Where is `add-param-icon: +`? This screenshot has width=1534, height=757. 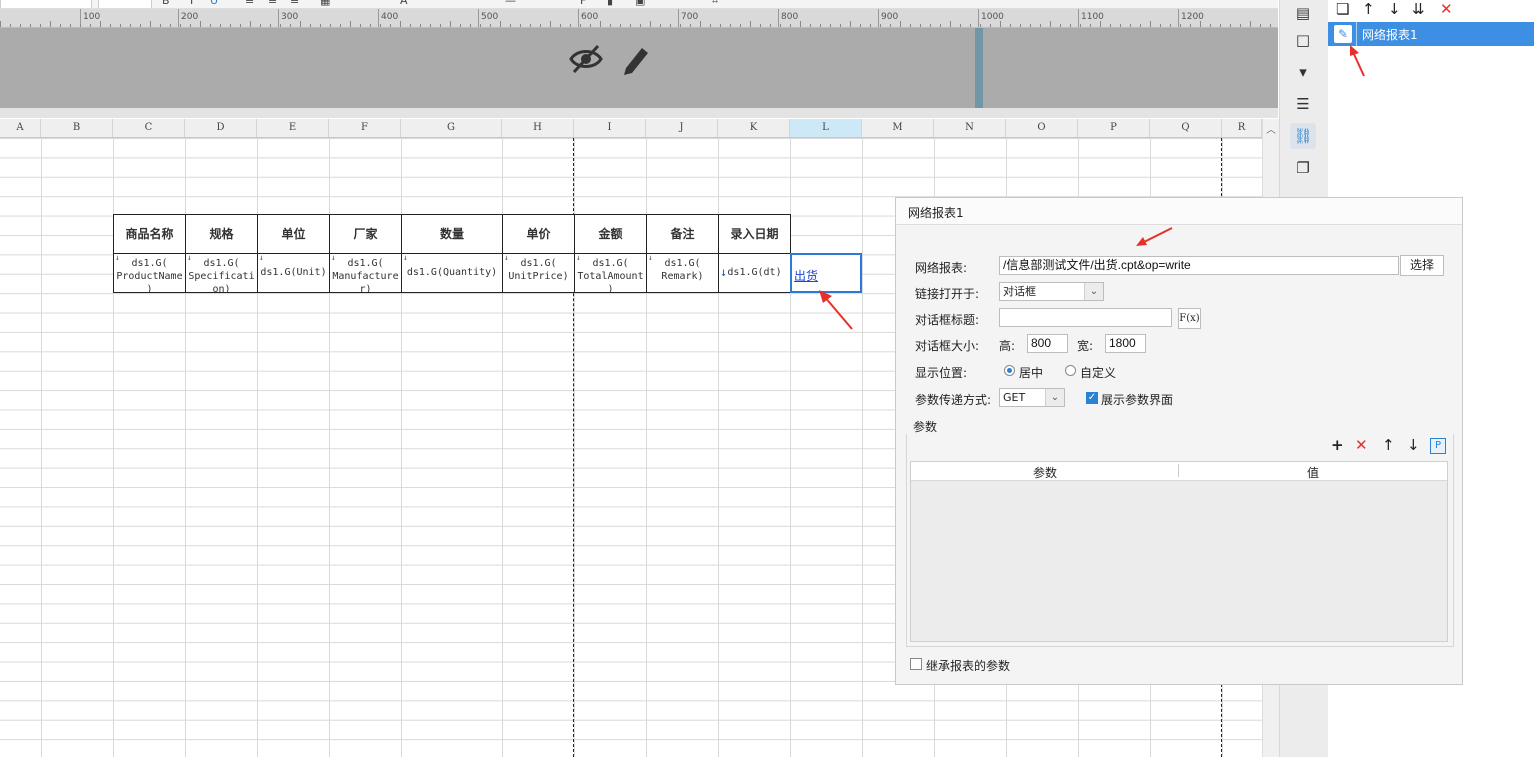 add-param-icon: + is located at coordinates (1337, 445).